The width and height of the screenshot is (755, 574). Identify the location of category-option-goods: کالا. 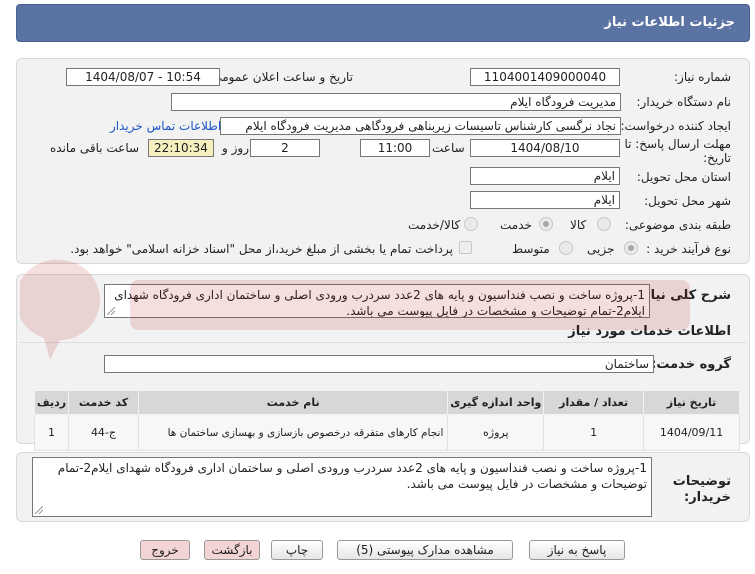
(578, 225).